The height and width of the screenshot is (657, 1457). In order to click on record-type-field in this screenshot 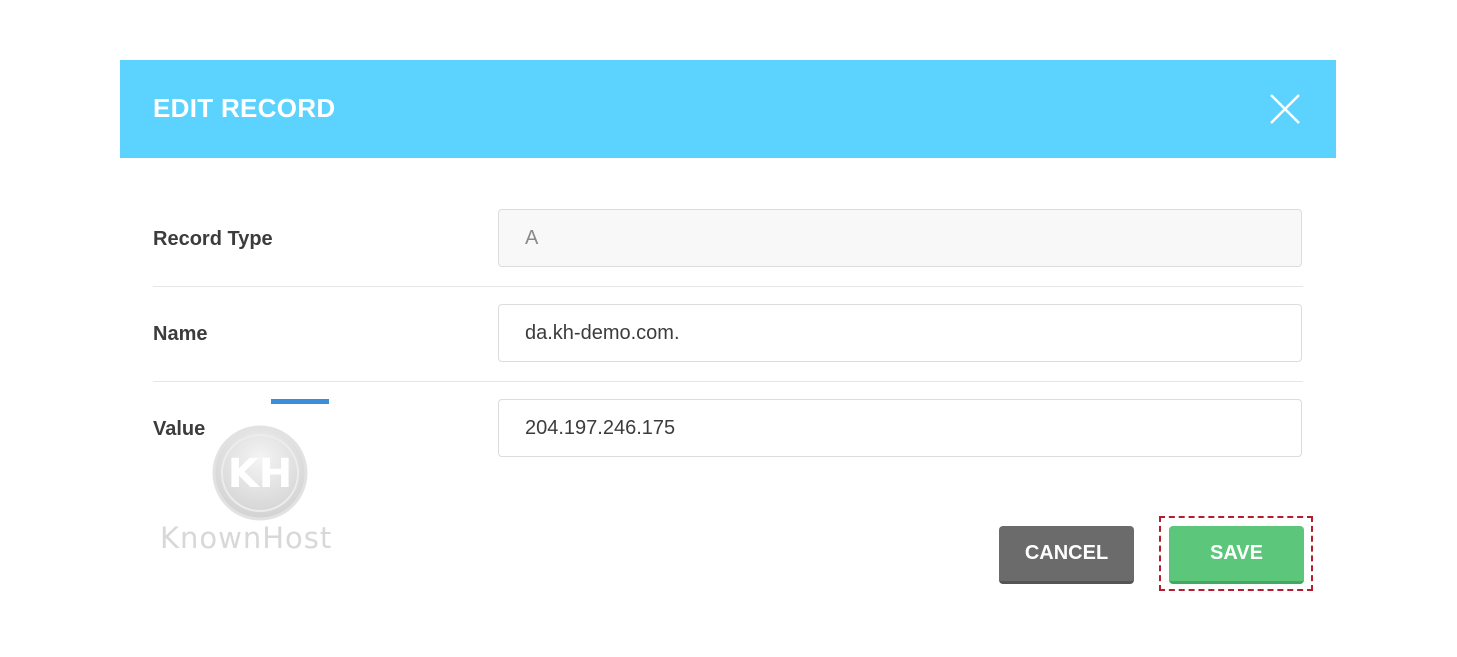, I will do `click(900, 238)`.